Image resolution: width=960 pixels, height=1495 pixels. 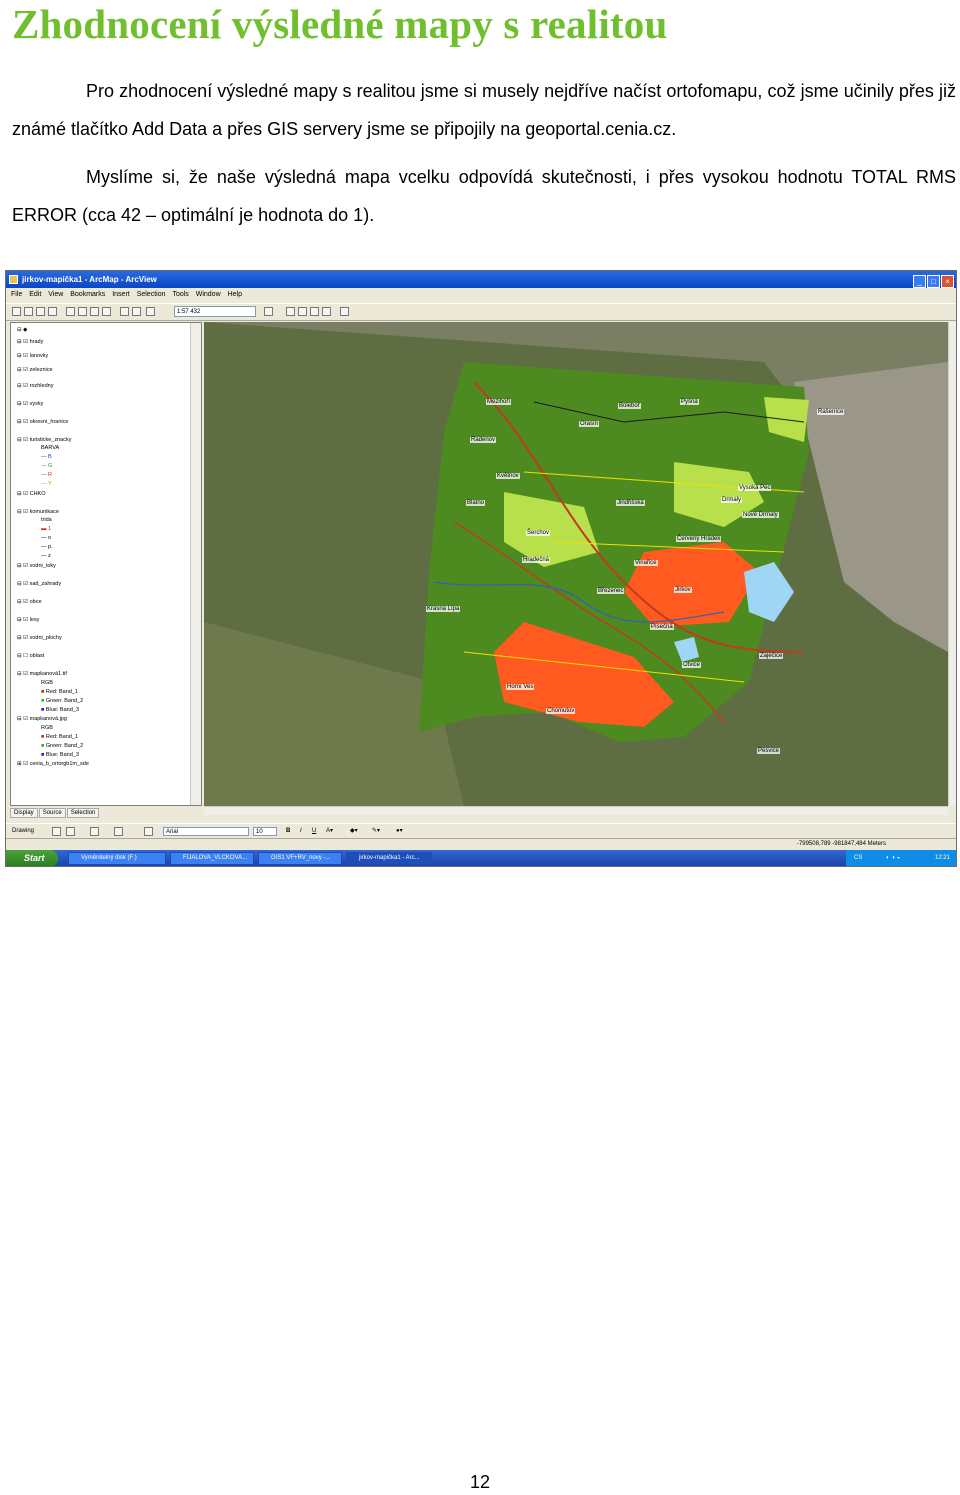 I want to click on tab-source: Source, so click(x=52, y=813).